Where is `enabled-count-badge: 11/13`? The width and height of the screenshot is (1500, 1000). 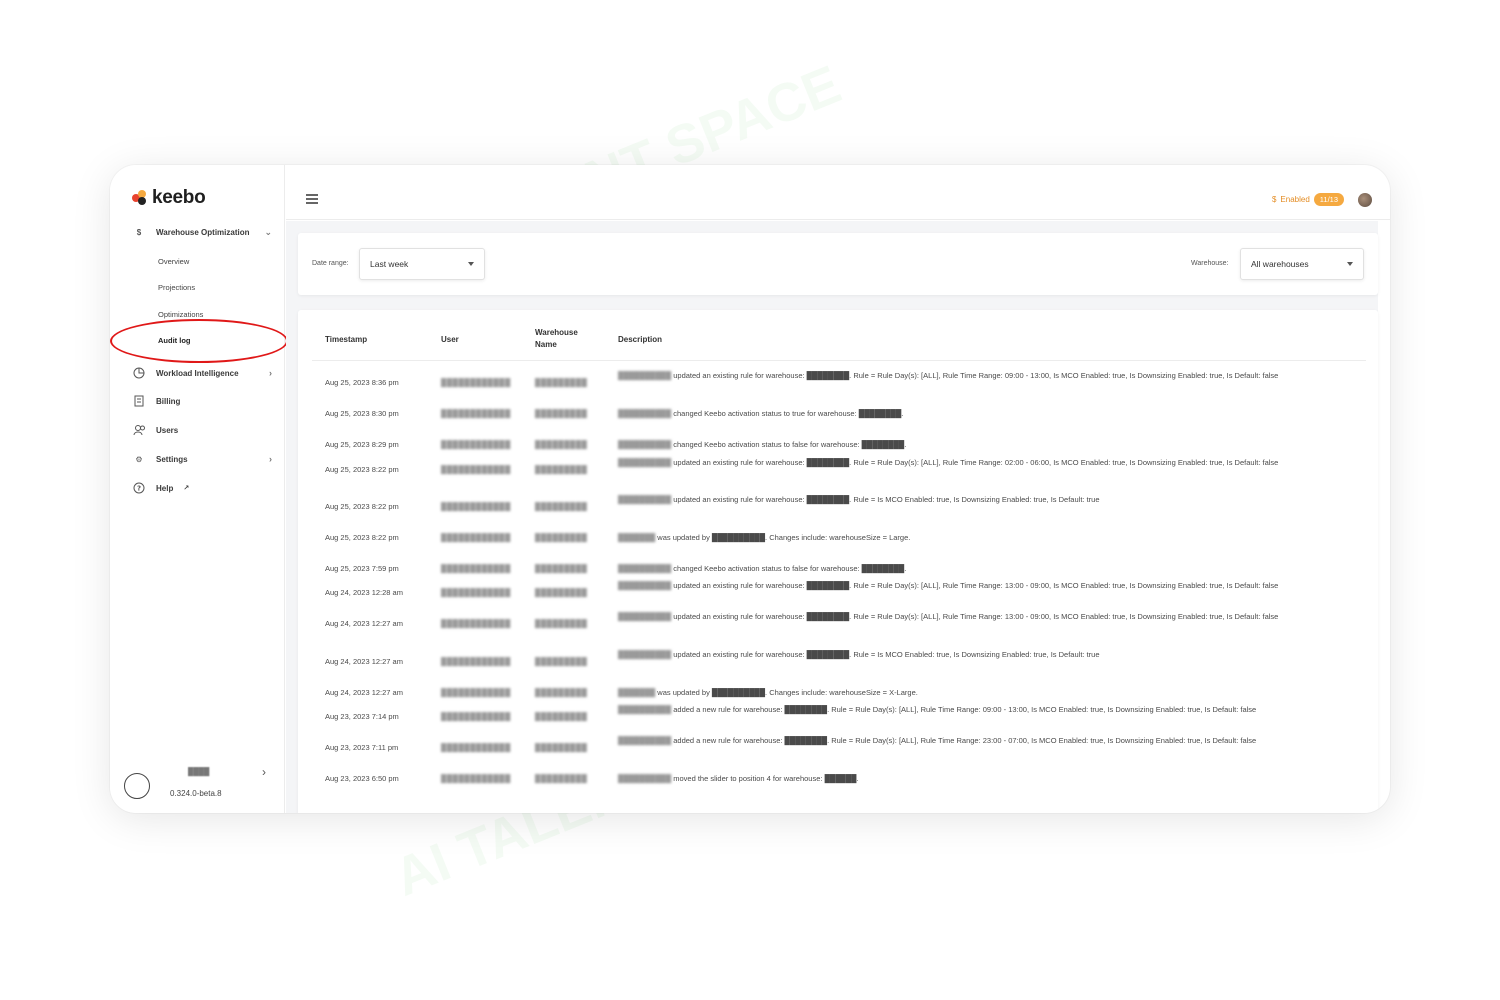 enabled-count-badge: 11/13 is located at coordinates (1328, 199).